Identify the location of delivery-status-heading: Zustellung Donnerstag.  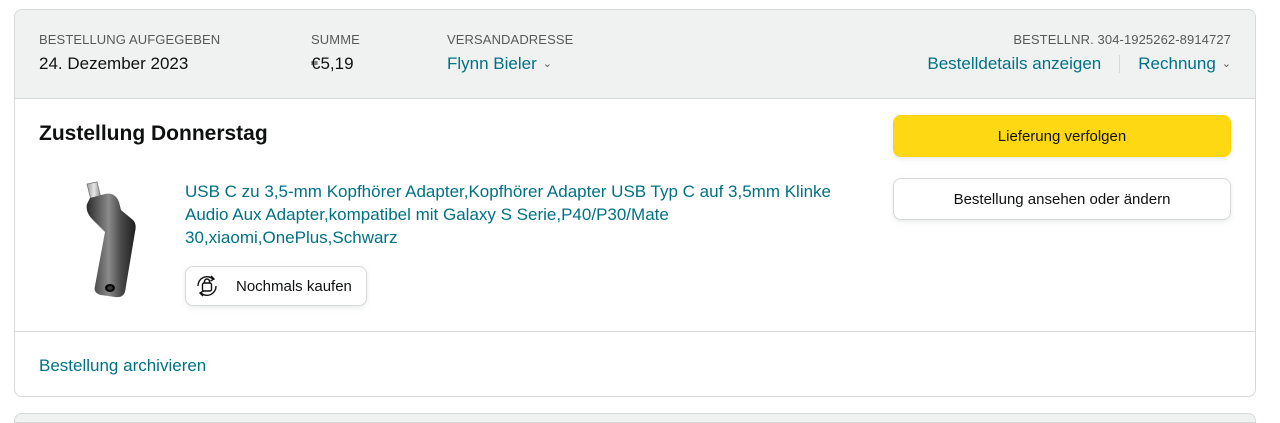
(153, 133).